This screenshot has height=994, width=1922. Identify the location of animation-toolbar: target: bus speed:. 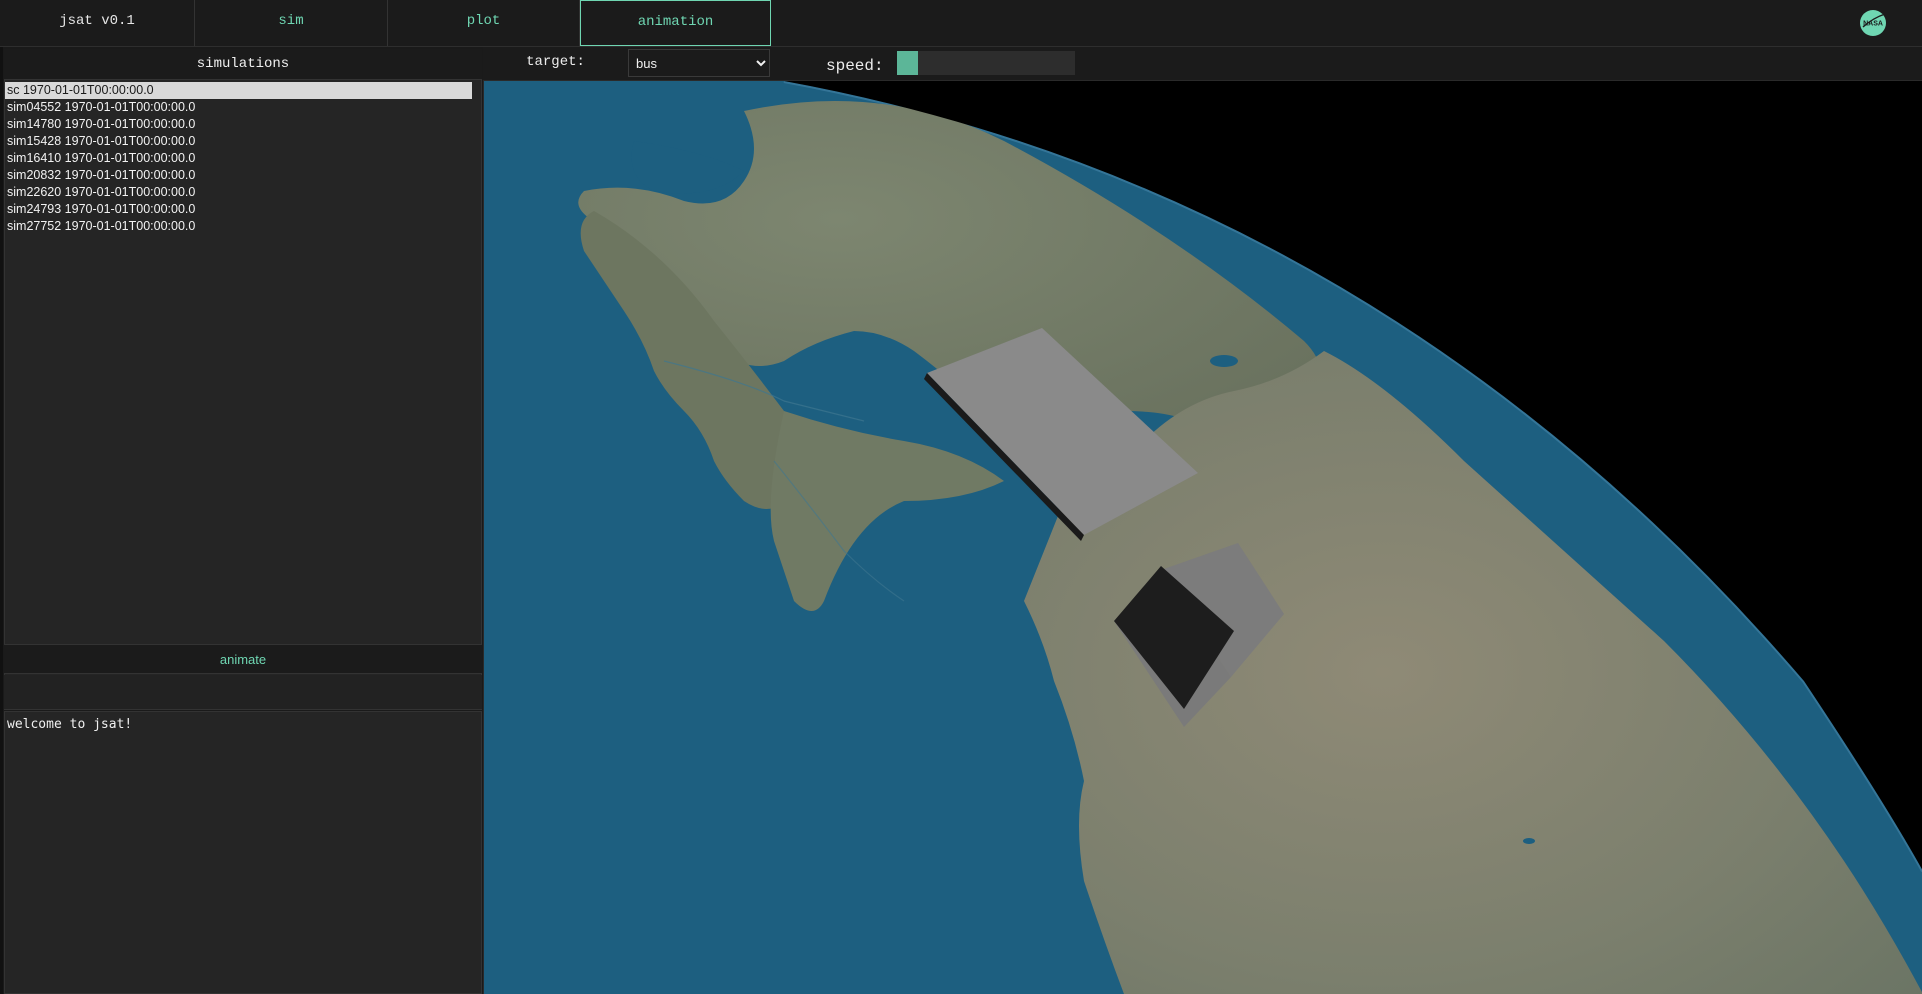
(1202, 64).